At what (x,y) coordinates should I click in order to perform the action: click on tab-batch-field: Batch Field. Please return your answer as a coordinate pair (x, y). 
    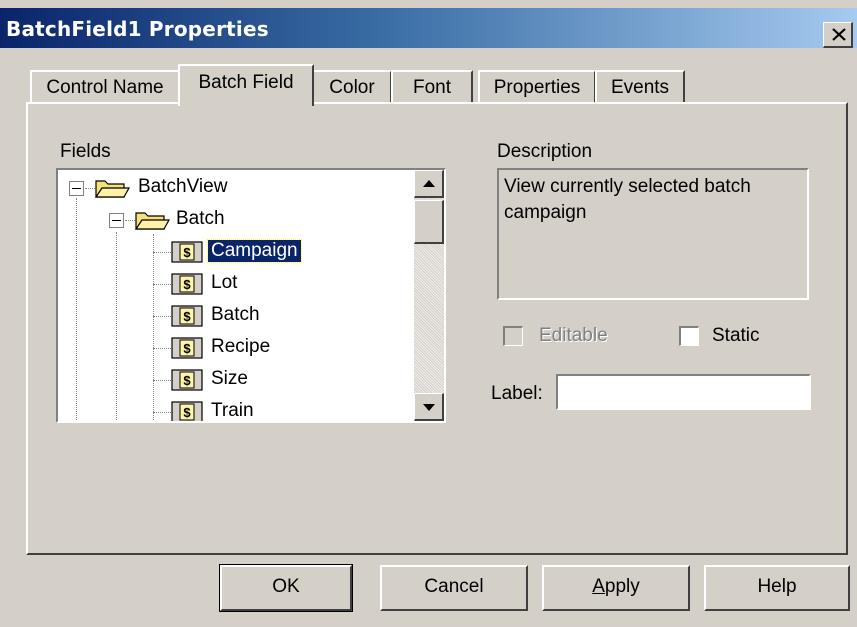
    Looking at the image, I should click on (246, 85).